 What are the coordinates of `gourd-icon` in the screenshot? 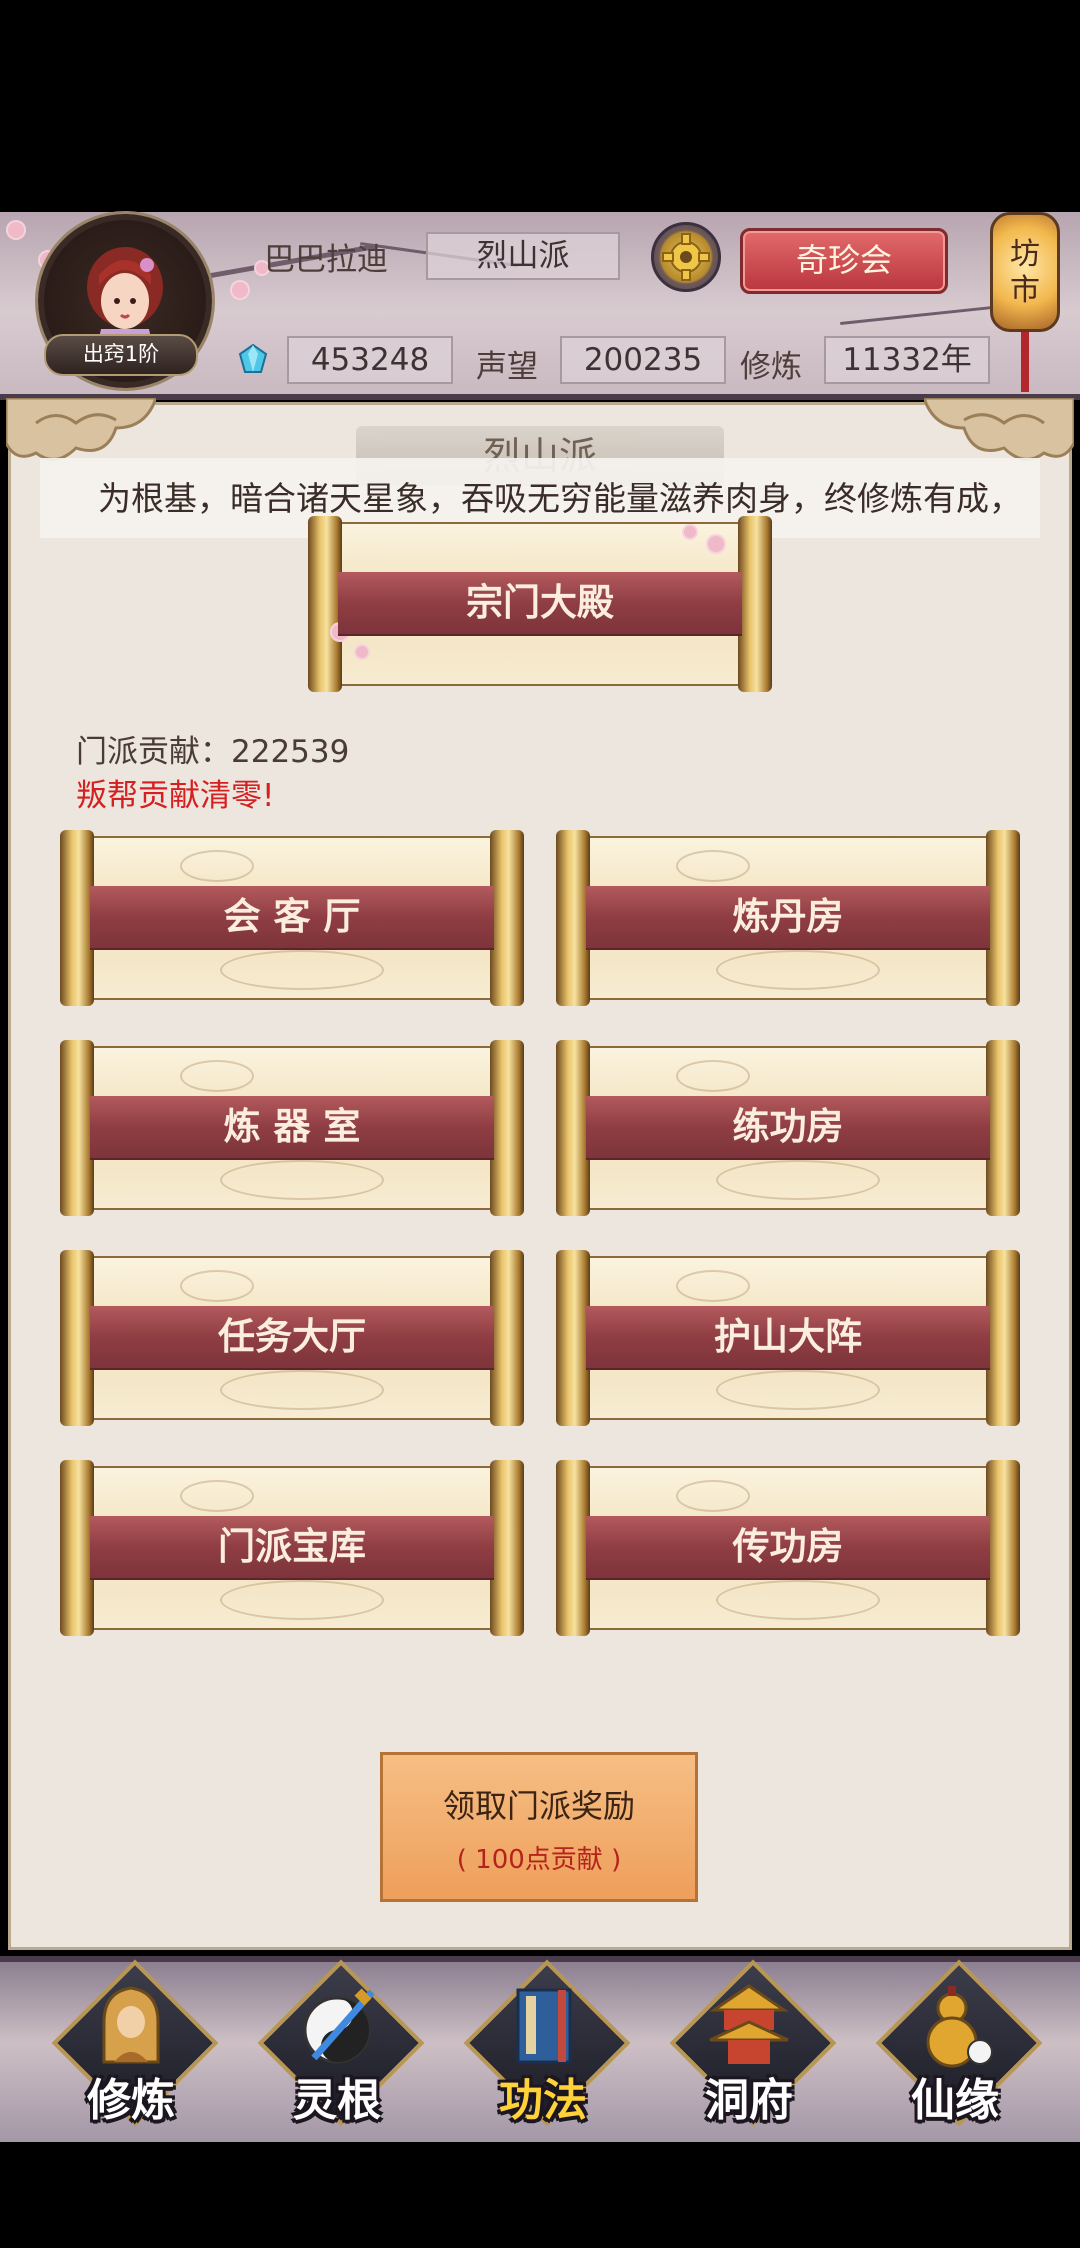 It's located at (959, 2027).